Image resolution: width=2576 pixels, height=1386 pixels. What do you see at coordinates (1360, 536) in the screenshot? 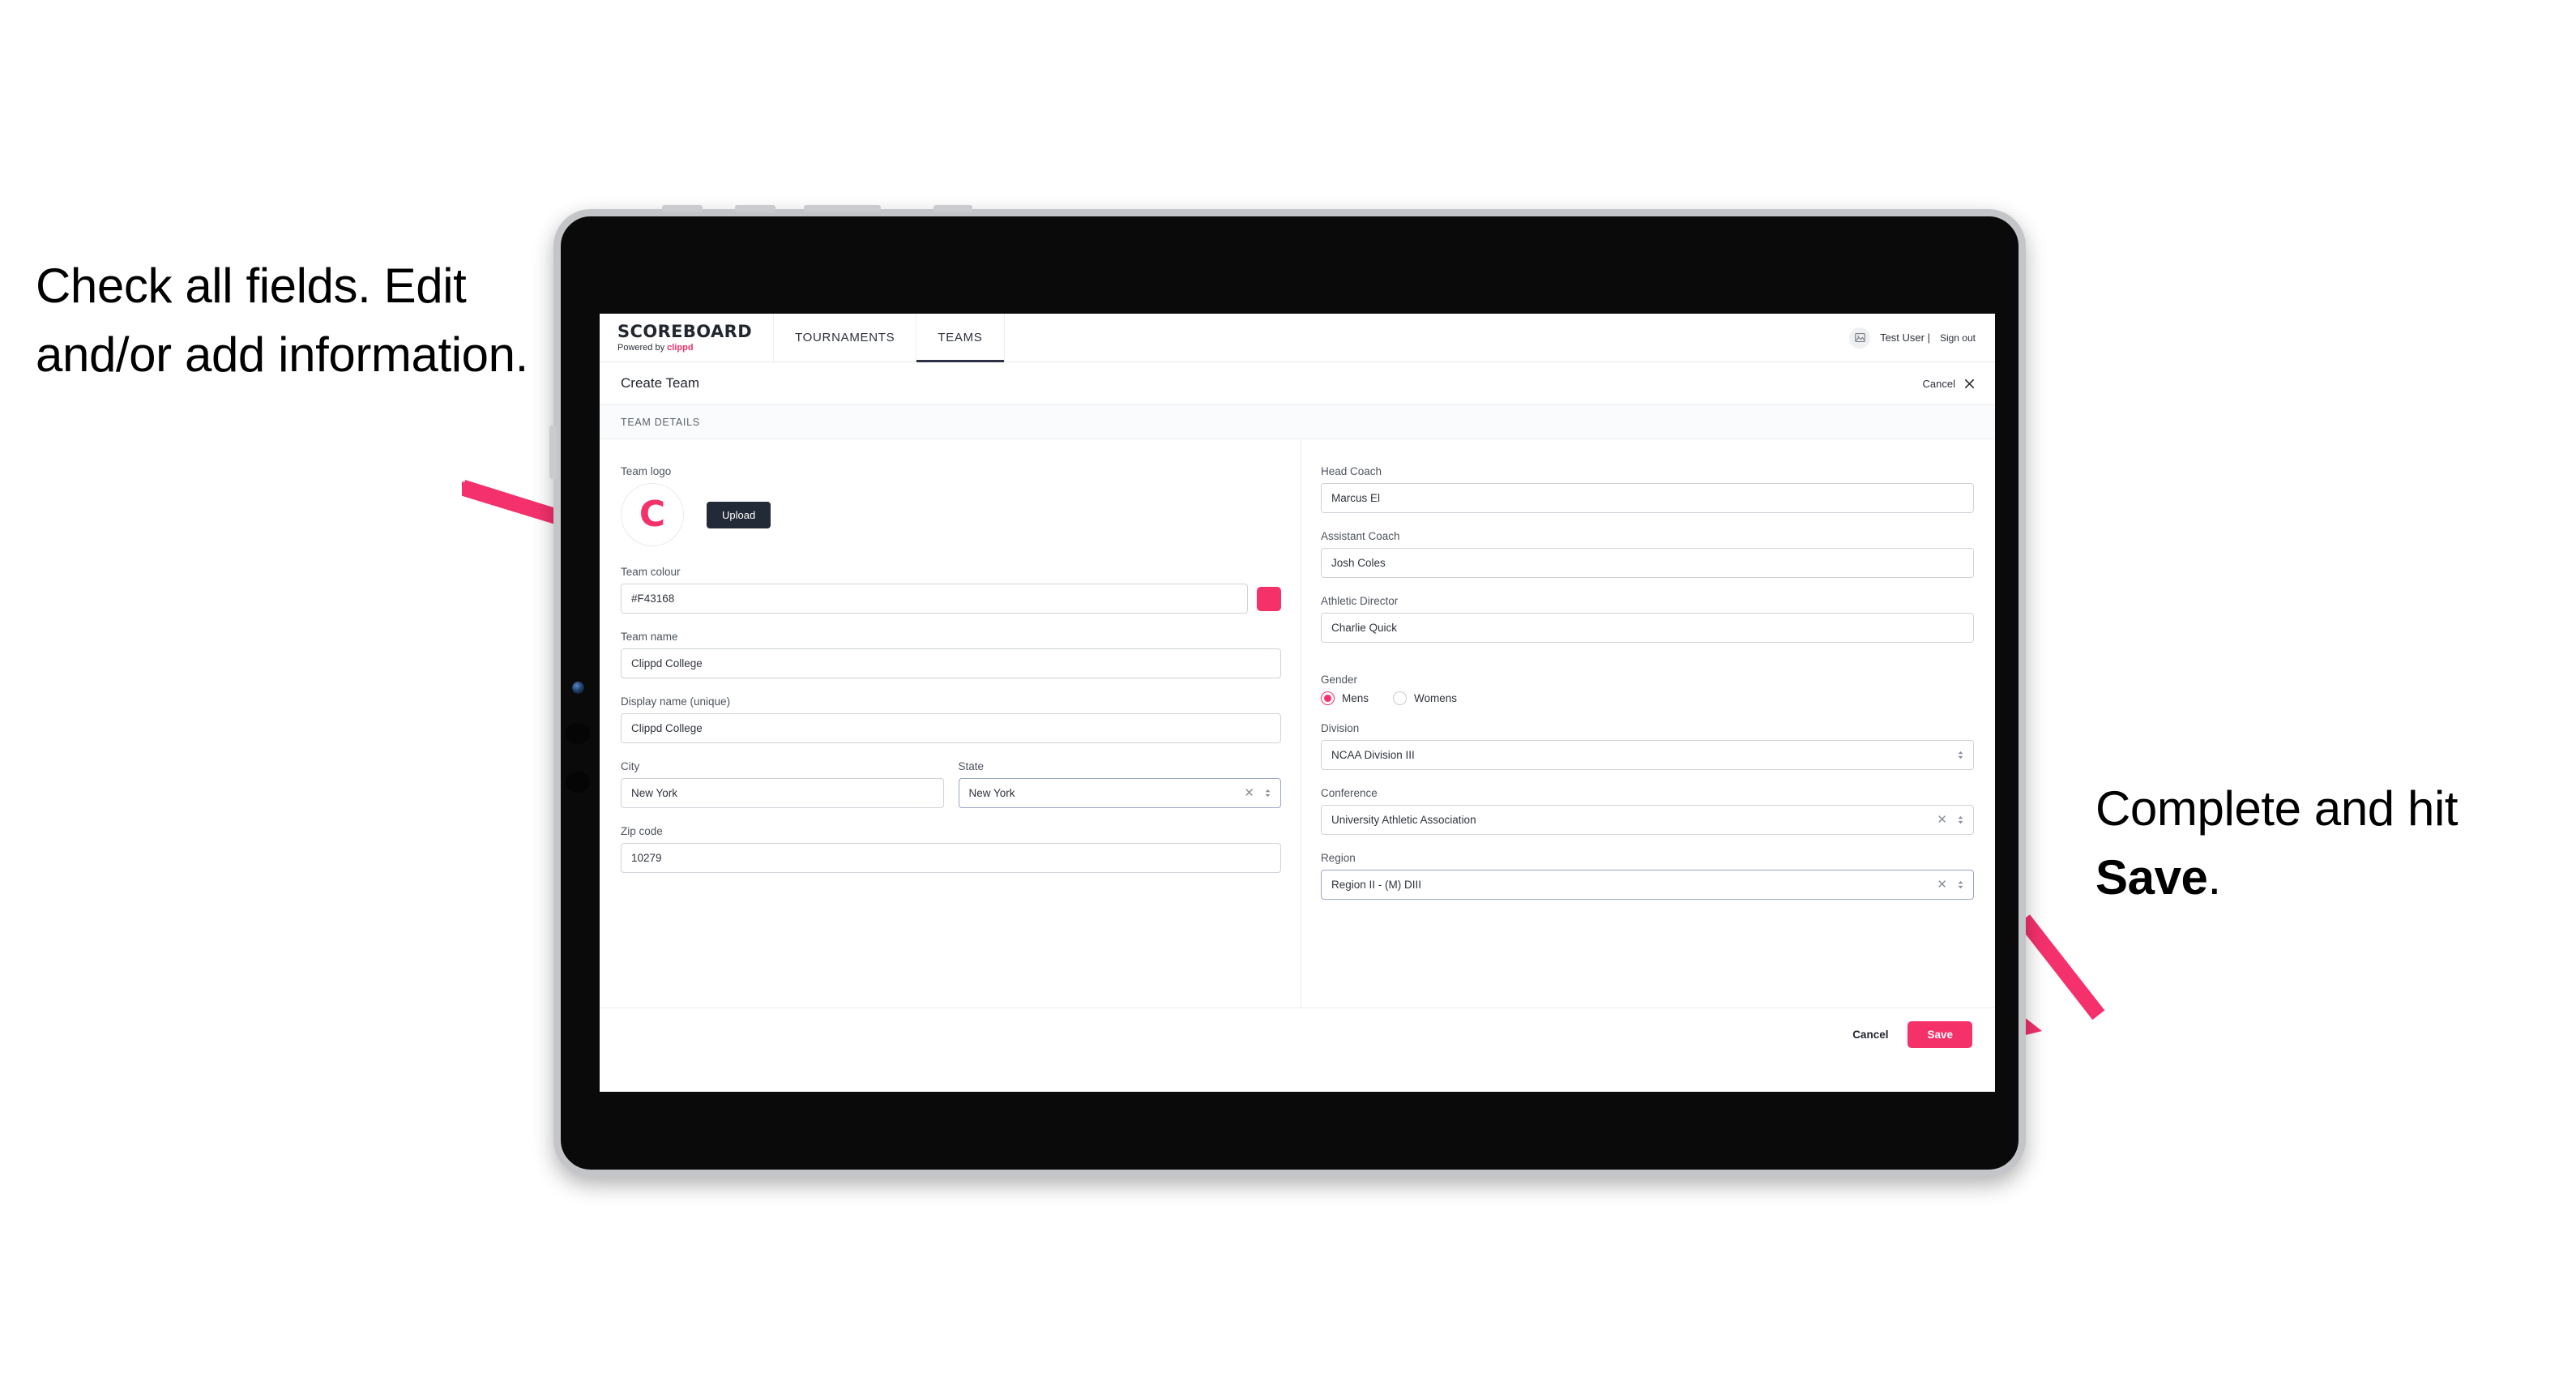
I see `assistant-coach-label: Assistant Coach` at bounding box center [1360, 536].